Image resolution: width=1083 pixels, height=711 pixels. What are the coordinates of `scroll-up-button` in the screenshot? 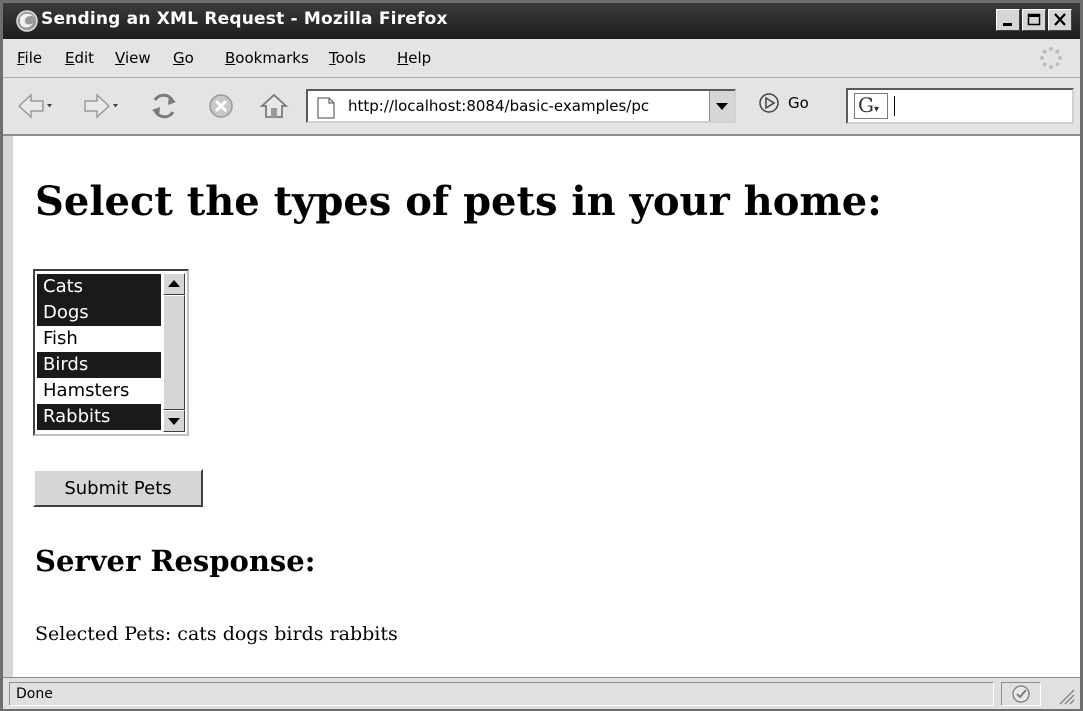 It's located at (174, 284).